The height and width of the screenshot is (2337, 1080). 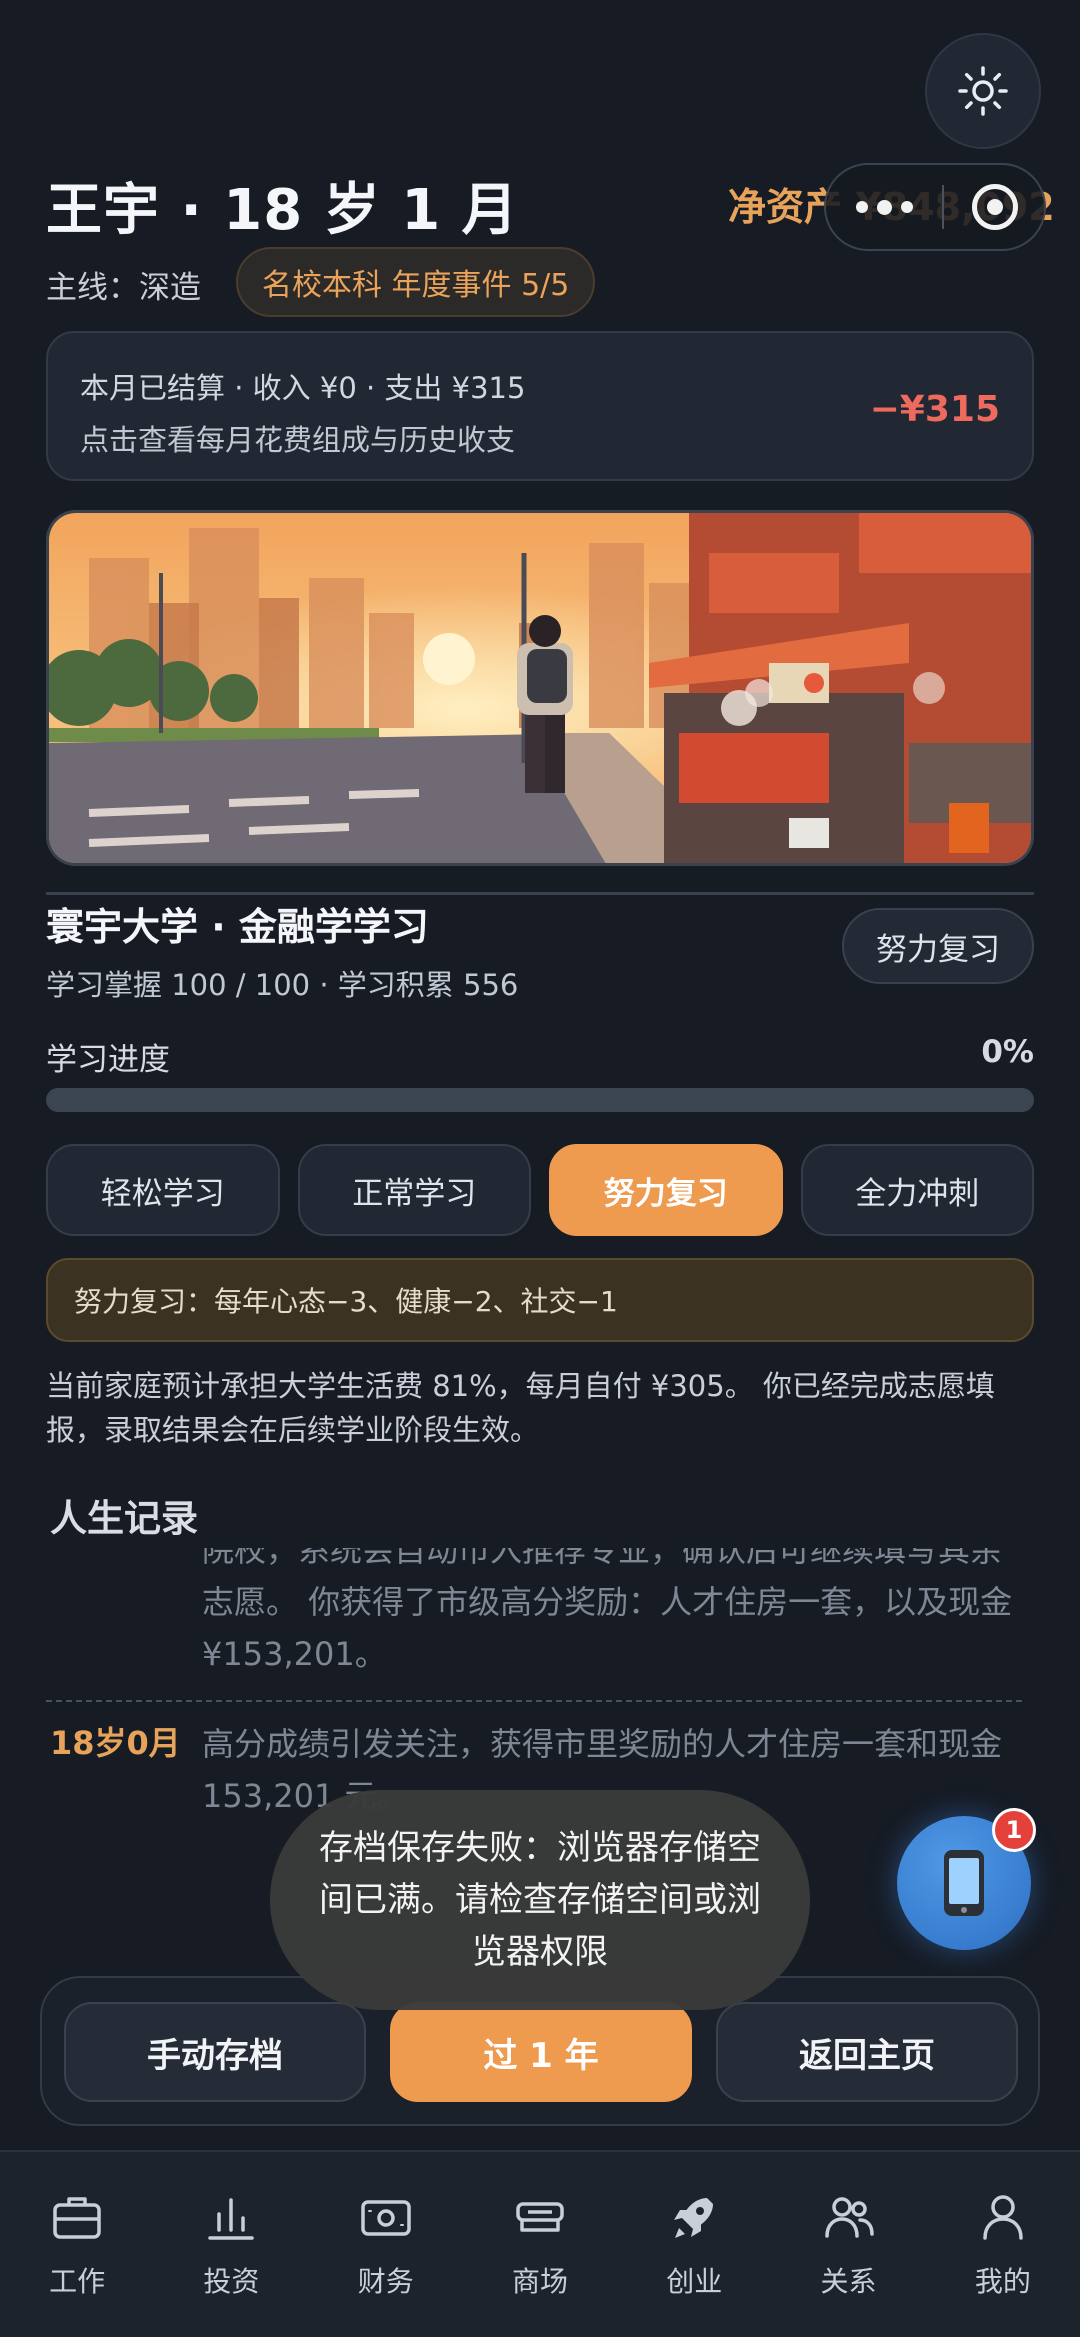 I want to click on tab-finance: 财务, so click(x=386, y=2244).